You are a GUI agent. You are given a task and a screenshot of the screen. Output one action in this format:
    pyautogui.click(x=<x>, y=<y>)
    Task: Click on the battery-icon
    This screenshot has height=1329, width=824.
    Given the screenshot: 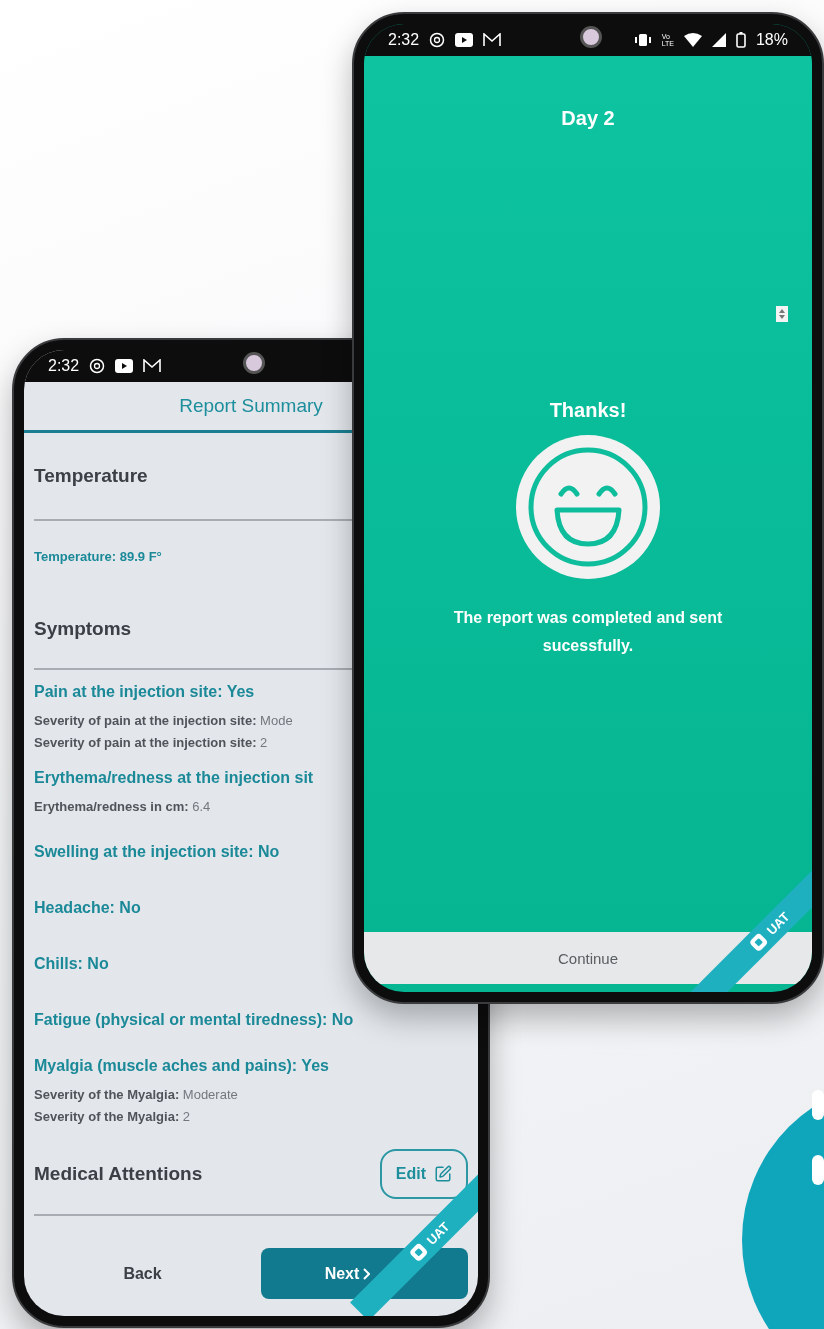 What is the action you would take?
    pyautogui.click(x=740, y=40)
    